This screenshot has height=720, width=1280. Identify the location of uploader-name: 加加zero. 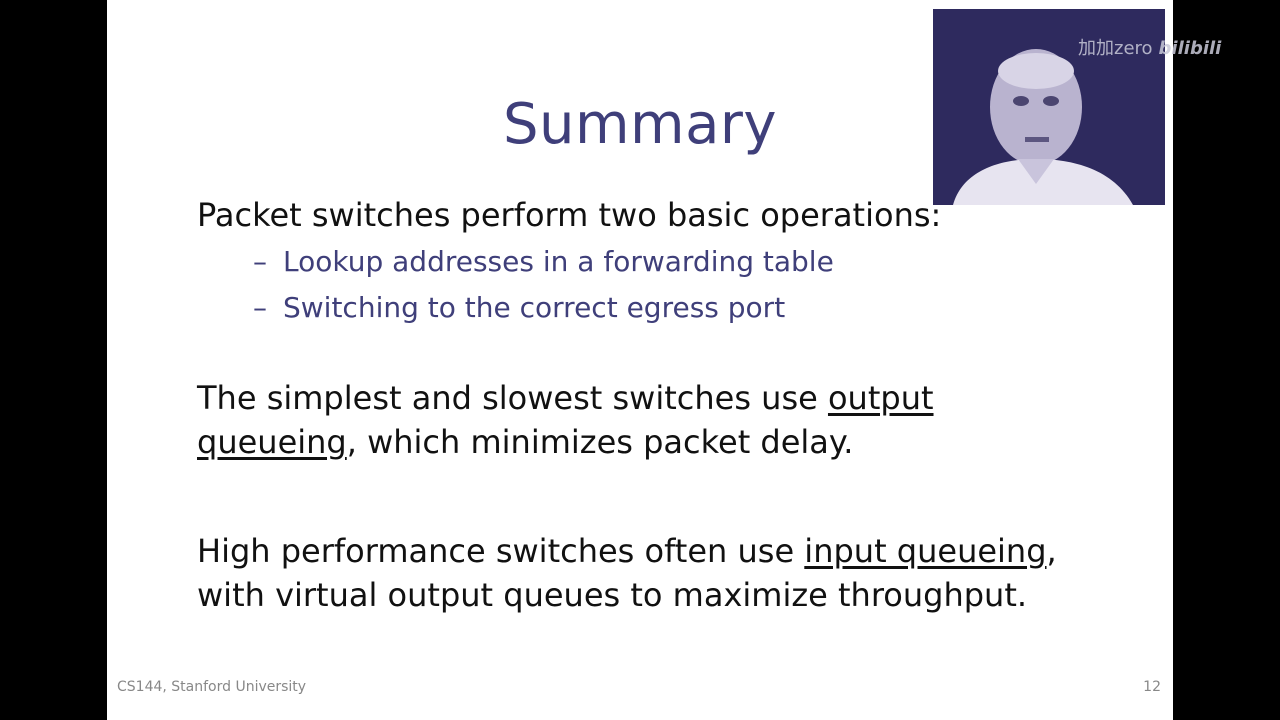
(1115, 48).